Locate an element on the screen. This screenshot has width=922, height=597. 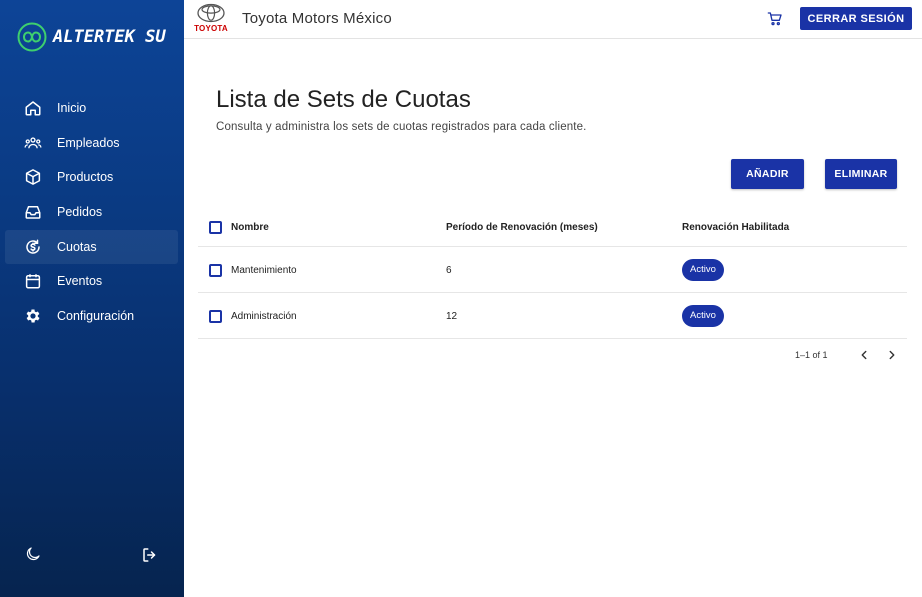
calendar-icon is located at coordinates (33, 281).